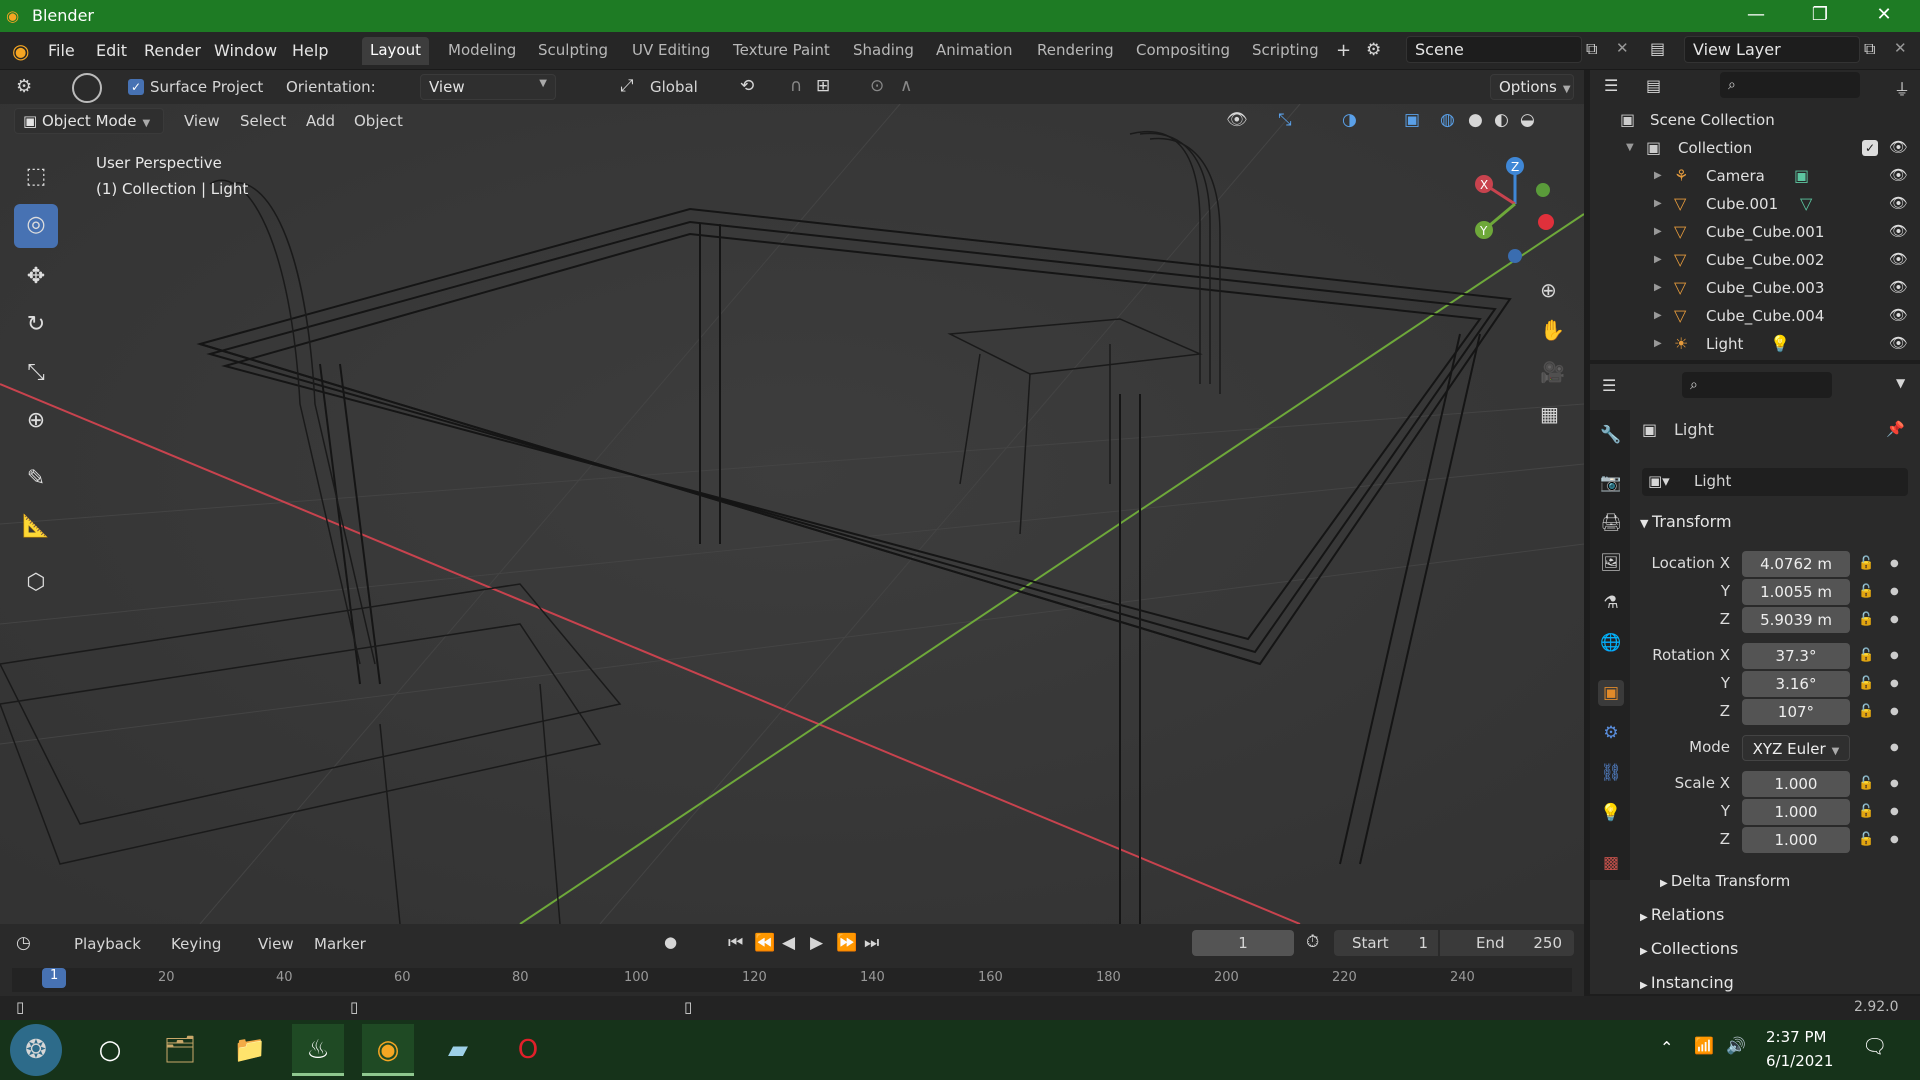 This screenshot has height=1080, width=1920. I want to click on cursor-tool-button: ◎, so click(36, 226).